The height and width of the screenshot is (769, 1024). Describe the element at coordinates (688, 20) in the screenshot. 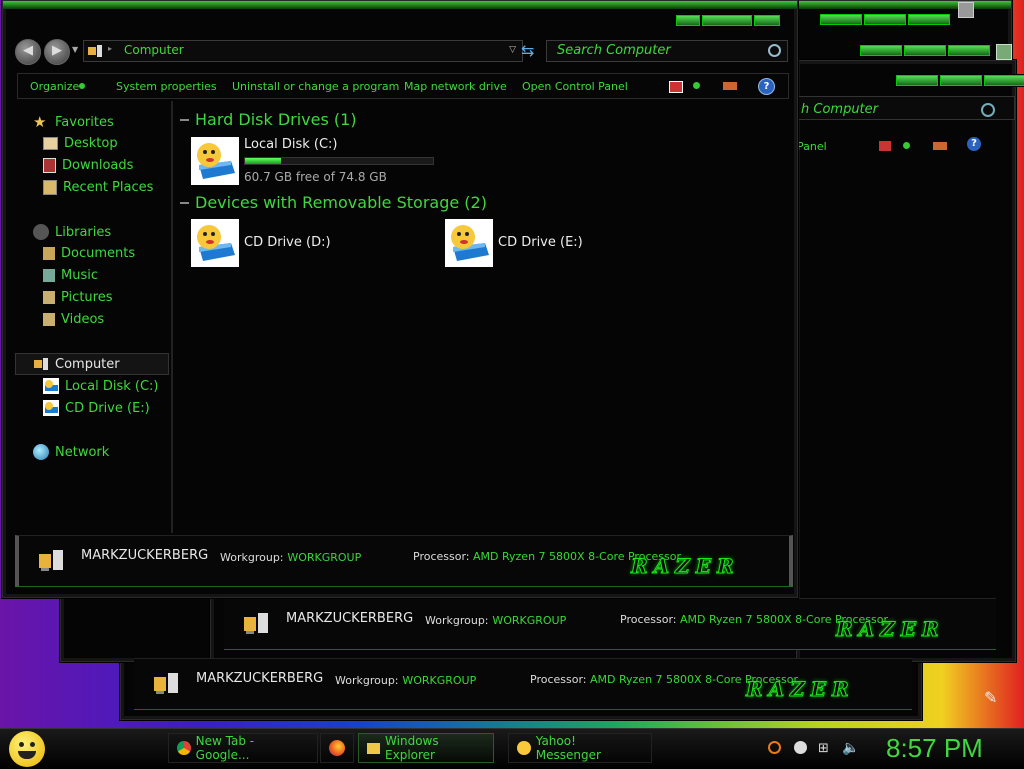

I see `minimize-button` at that location.